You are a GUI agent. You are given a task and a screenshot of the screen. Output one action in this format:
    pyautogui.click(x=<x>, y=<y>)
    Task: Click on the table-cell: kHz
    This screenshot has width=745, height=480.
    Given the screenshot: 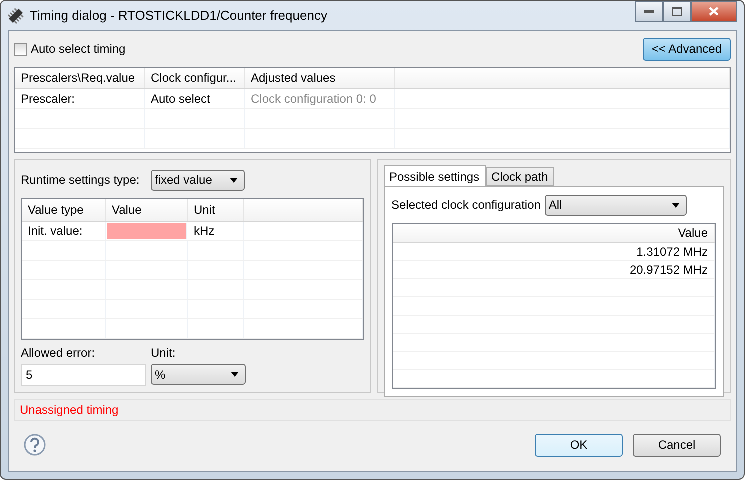 What is the action you would take?
    pyautogui.click(x=216, y=231)
    